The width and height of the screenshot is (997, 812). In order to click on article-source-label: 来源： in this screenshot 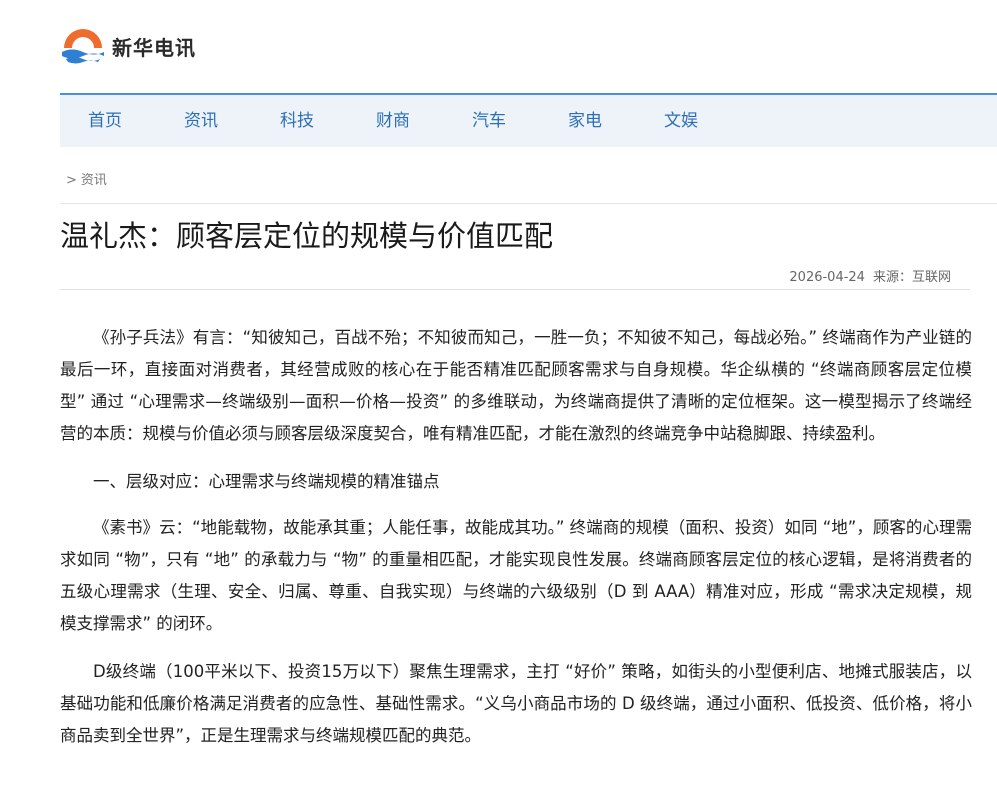, I will do `click(892, 277)`.